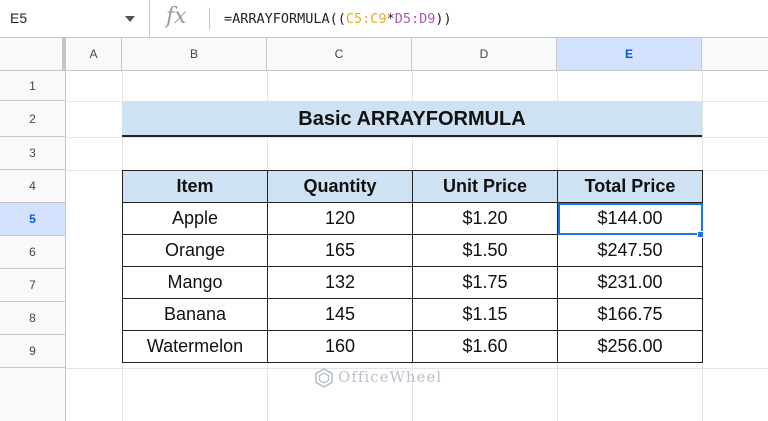 The image size is (768, 421). Describe the element at coordinates (417, 137) in the screenshot. I see `grid-line` at that location.